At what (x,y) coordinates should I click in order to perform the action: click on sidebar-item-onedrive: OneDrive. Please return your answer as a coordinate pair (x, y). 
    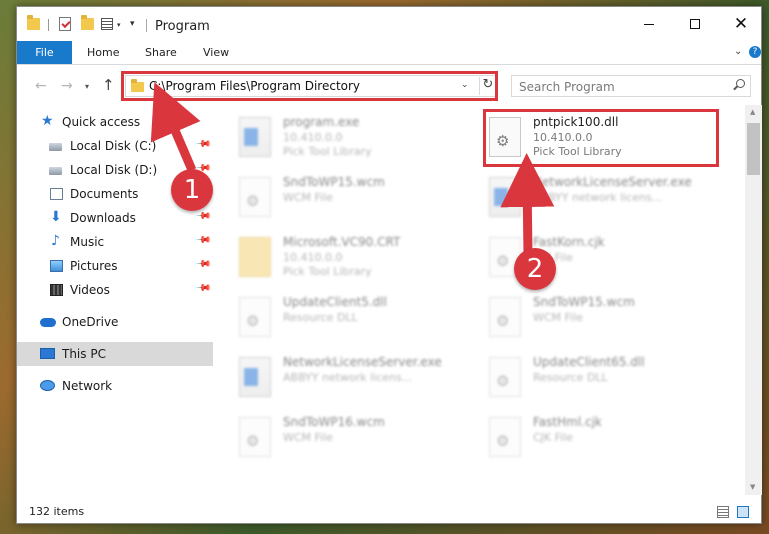
    Looking at the image, I should click on (115, 322).